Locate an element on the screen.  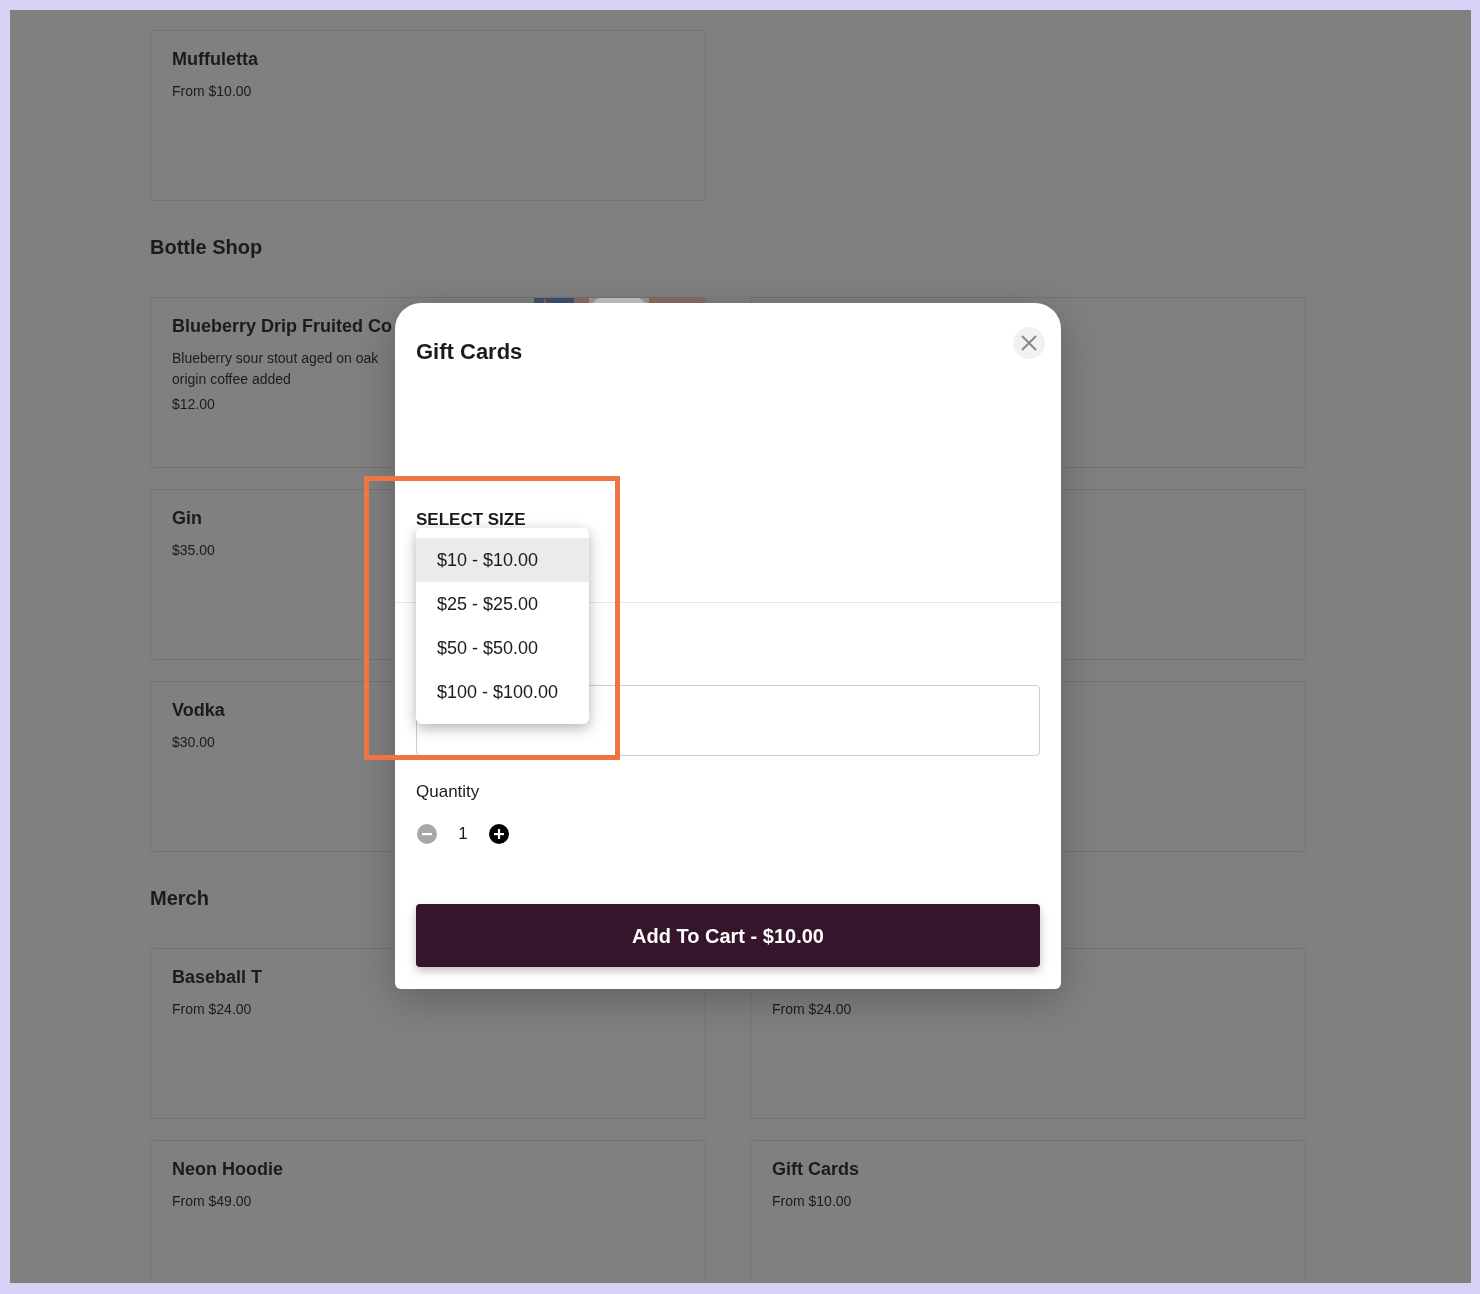
size-label: SELECT SIZE is located at coordinates (471, 520).